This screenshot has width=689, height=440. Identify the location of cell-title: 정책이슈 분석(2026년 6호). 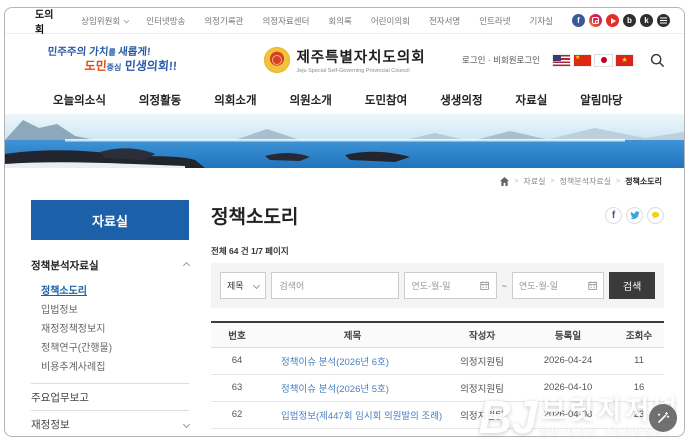
(352, 361).